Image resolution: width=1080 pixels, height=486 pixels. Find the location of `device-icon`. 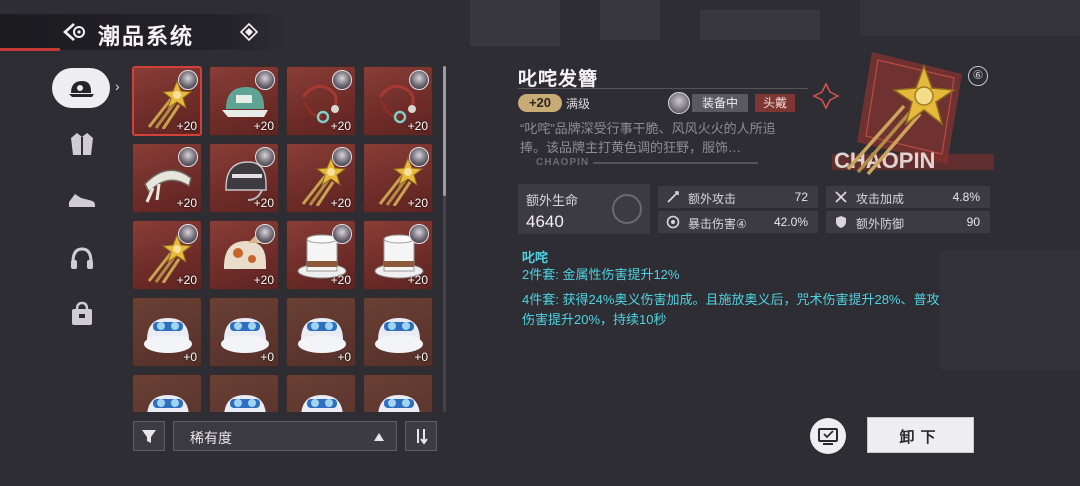

device-icon is located at coordinates (828, 436).